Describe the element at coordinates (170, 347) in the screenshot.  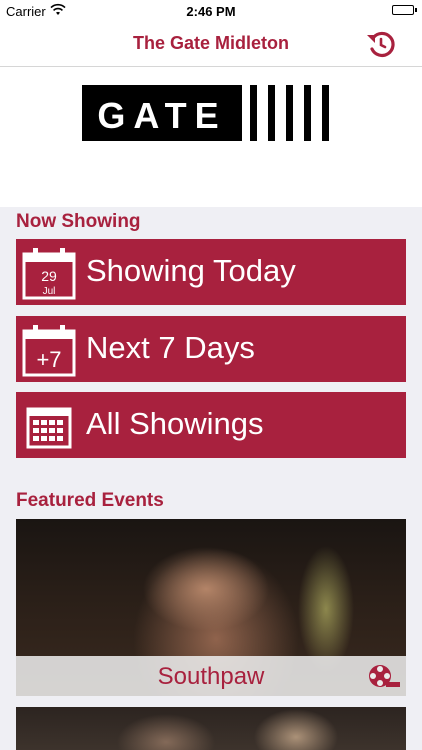
I see `next-7-days-label: Next 7 Days` at that location.